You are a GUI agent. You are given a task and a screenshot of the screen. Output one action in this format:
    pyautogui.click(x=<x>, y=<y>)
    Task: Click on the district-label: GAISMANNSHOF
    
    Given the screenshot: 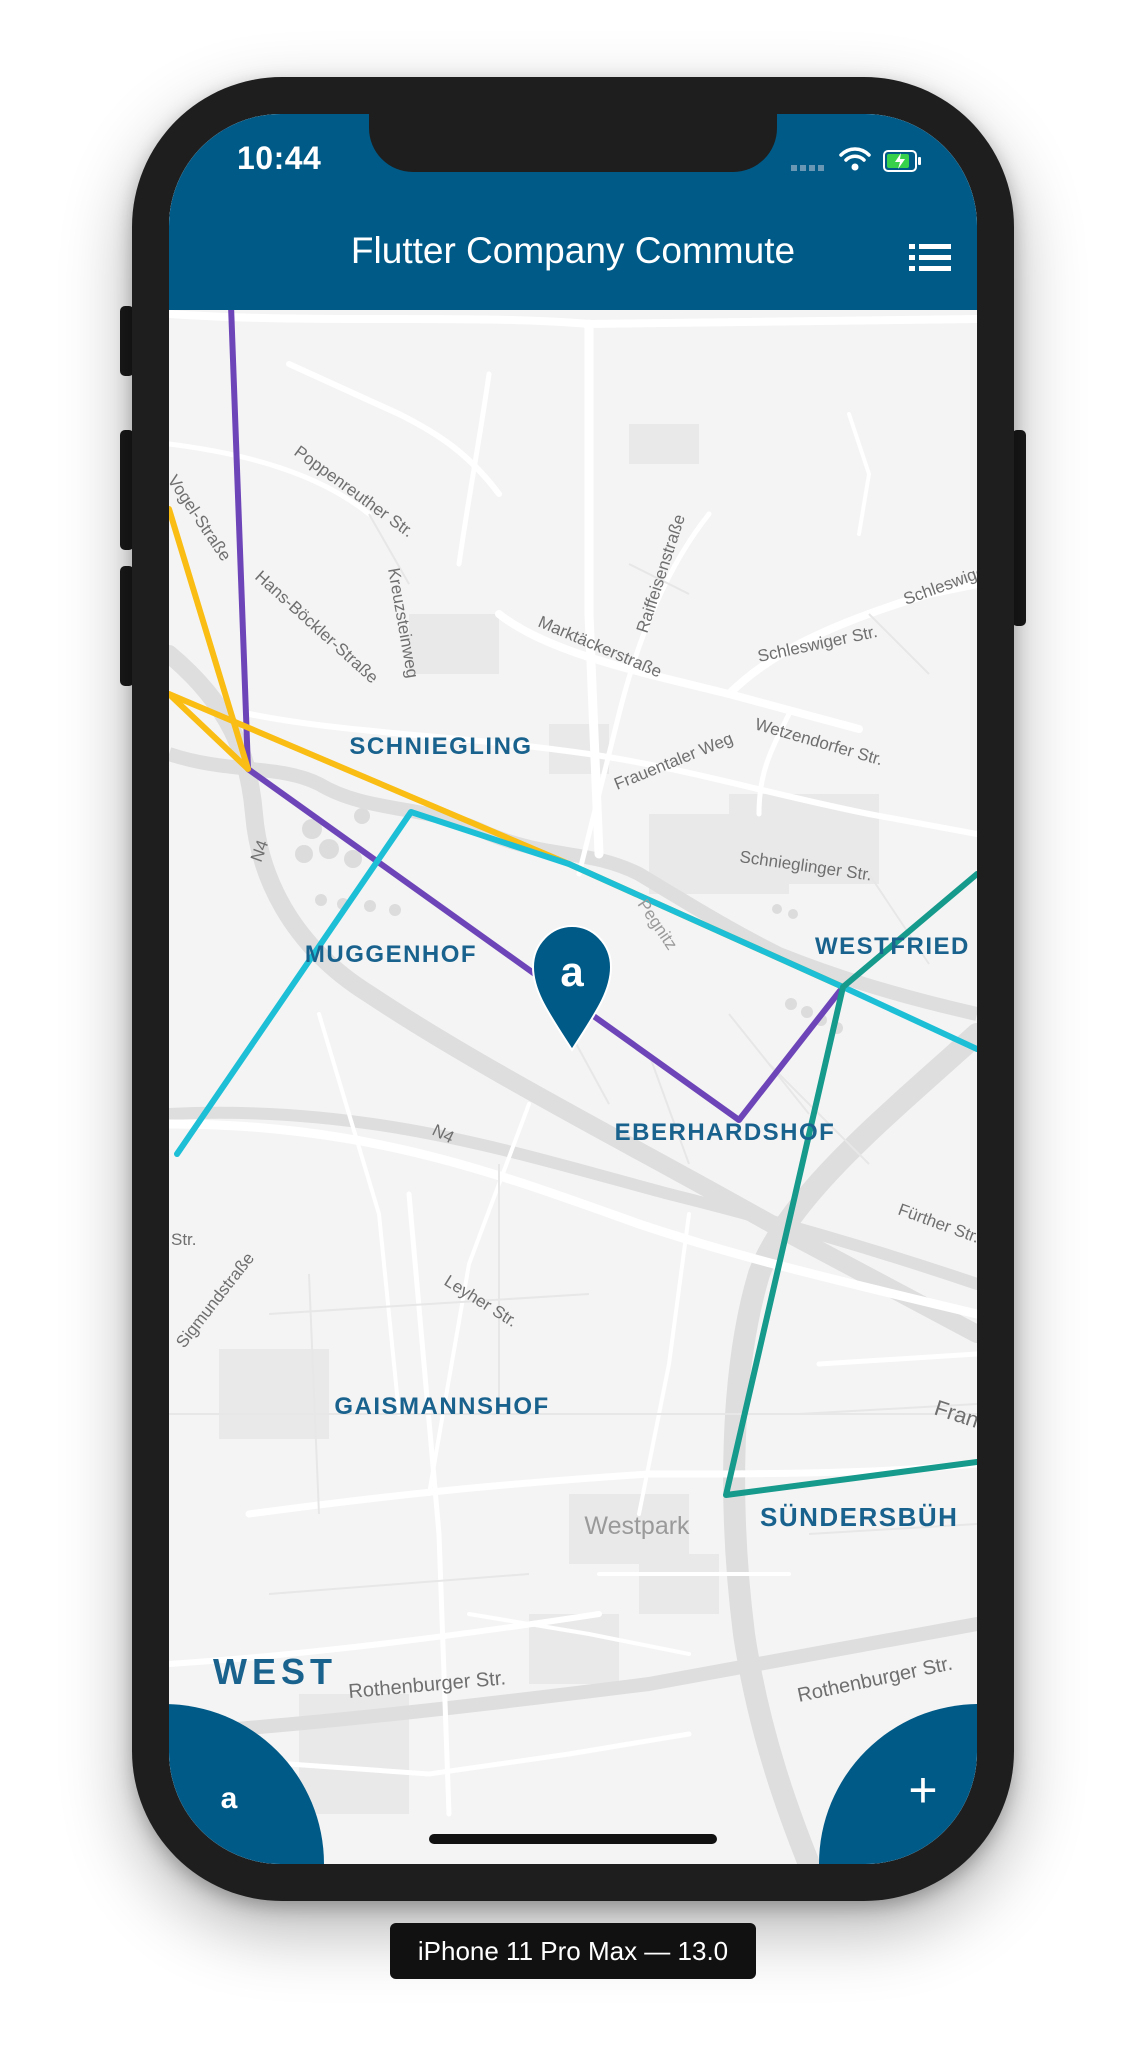 What is the action you would take?
    pyautogui.click(x=441, y=1406)
    